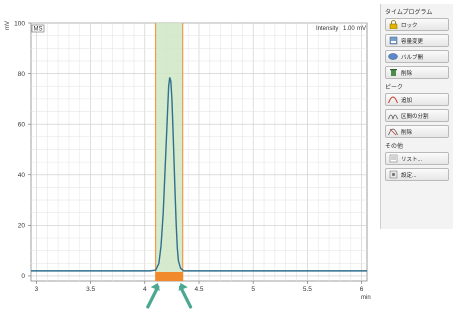  What do you see at coordinates (169, 152) in the screenshot?
I see `highlight-window` at bounding box center [169, 152].